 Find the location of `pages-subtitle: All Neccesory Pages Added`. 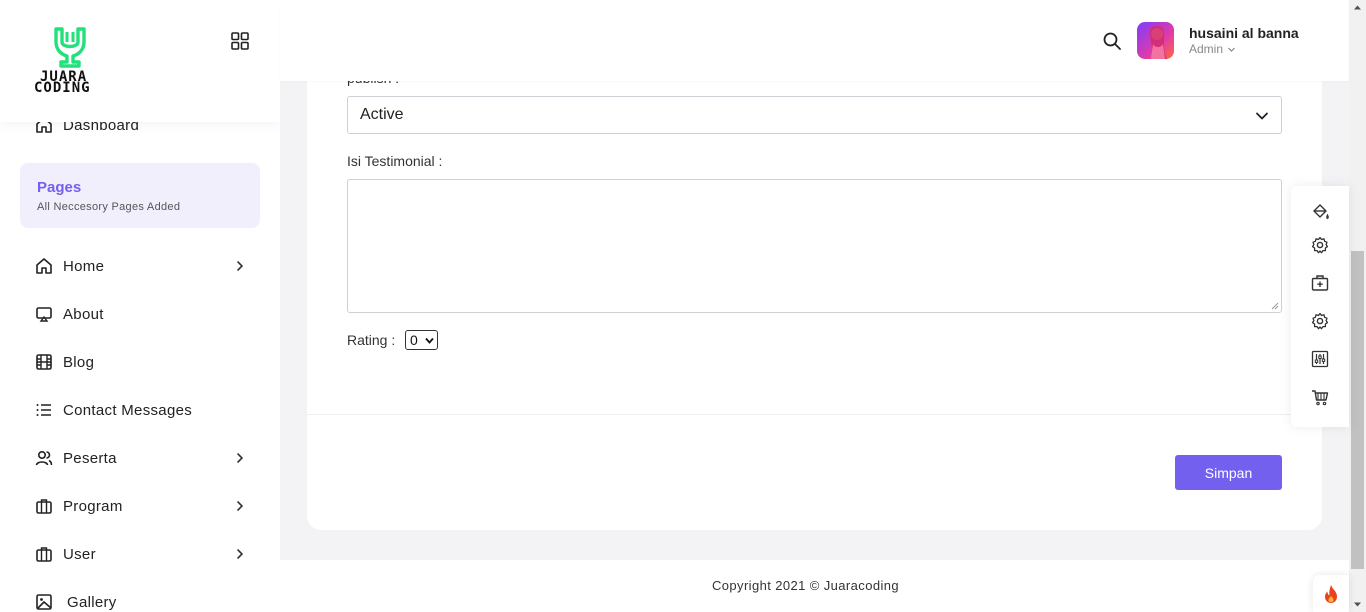

pages-subtitle: All Neccesory Pages Added is located at coordinates (109, 207).